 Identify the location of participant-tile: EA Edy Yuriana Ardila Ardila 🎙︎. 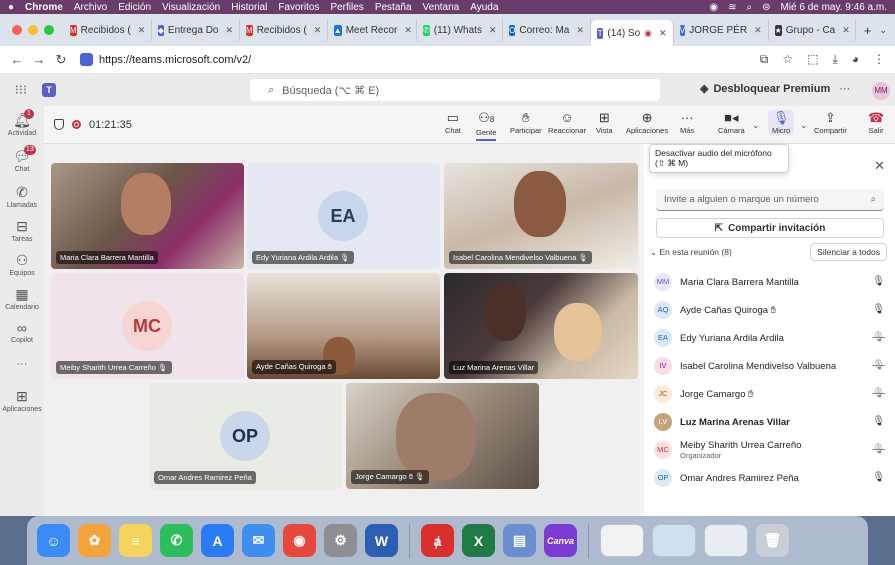
(343, 216).